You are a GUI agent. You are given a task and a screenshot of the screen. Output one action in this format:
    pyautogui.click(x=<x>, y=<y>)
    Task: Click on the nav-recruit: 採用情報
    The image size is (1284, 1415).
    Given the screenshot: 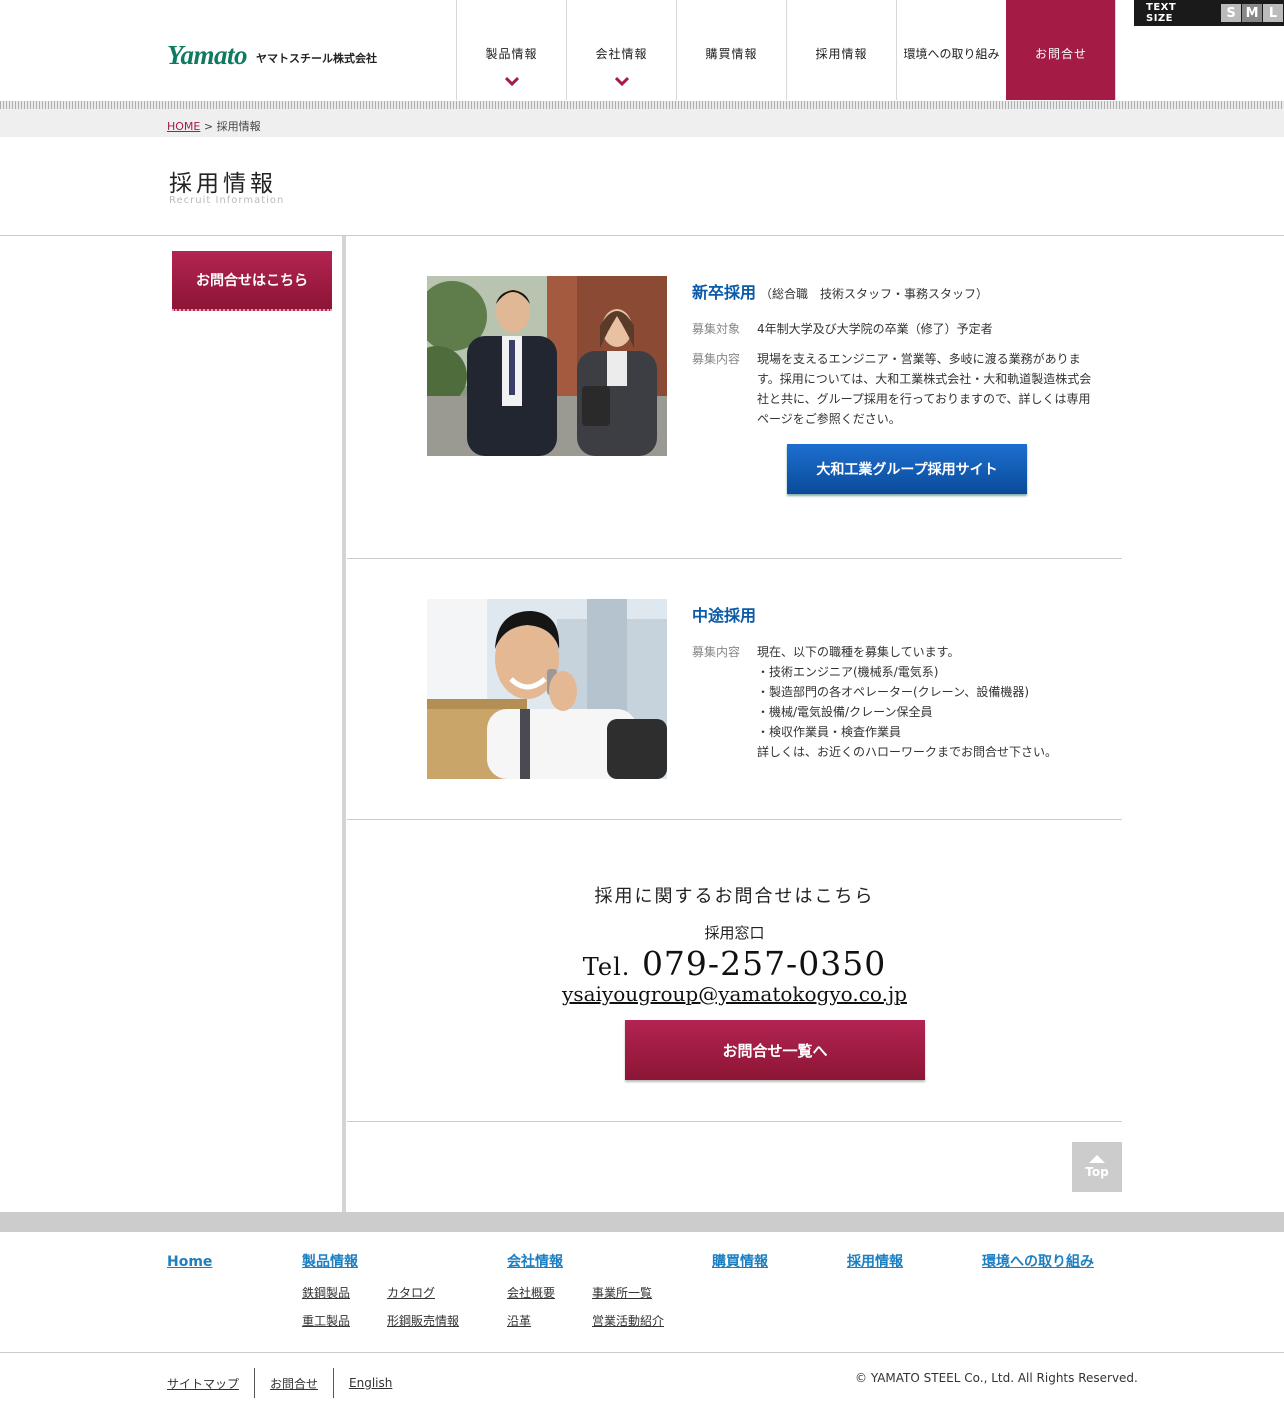 What is the action you would take?
    pyautogui.click(x=841, y=50)
    